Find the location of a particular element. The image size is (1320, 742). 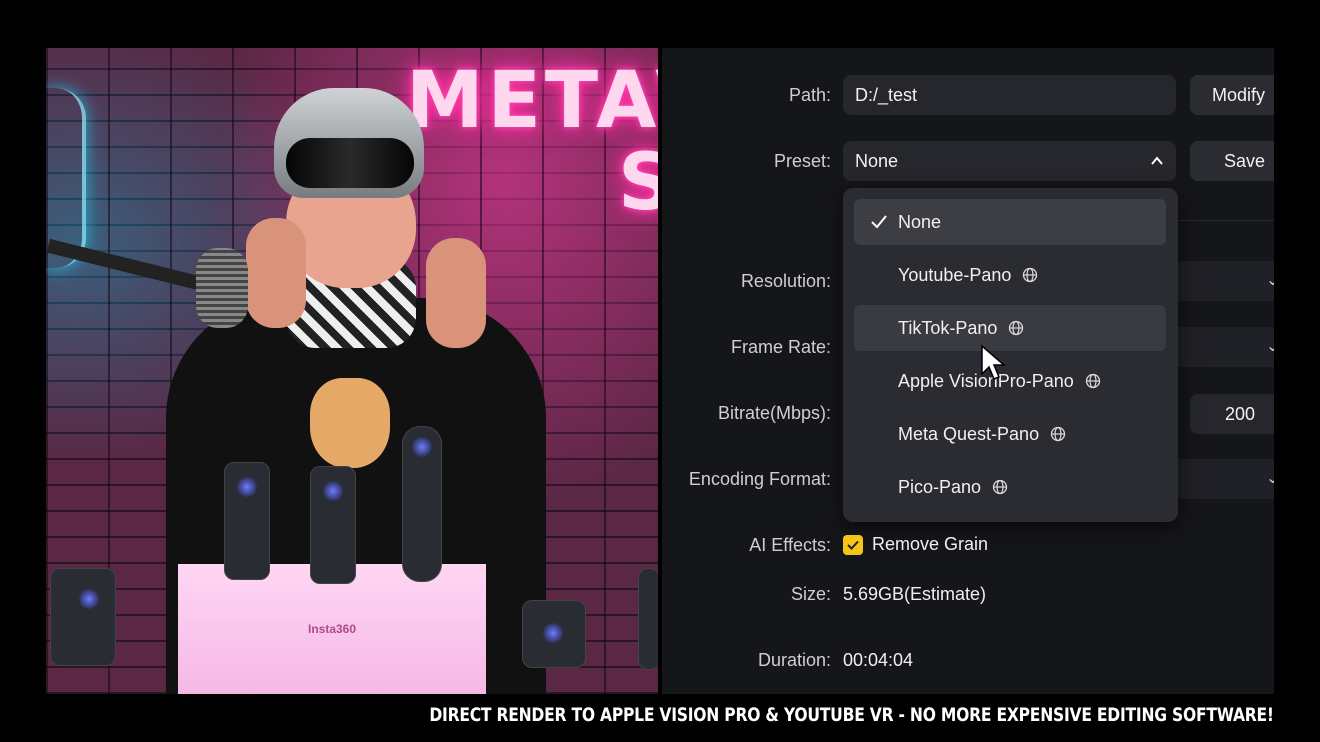

preset-option-none: None is located at coordinates (1010, 222).